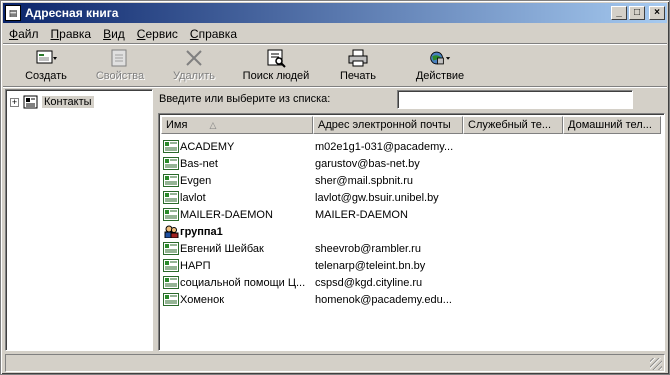 The image size is (670, 375). What do you see at coordinates (335, 13) in the screenshot?
I see `title-bar: ▤ Адресная книга _ □ ×` at bounding box center [335, 13].